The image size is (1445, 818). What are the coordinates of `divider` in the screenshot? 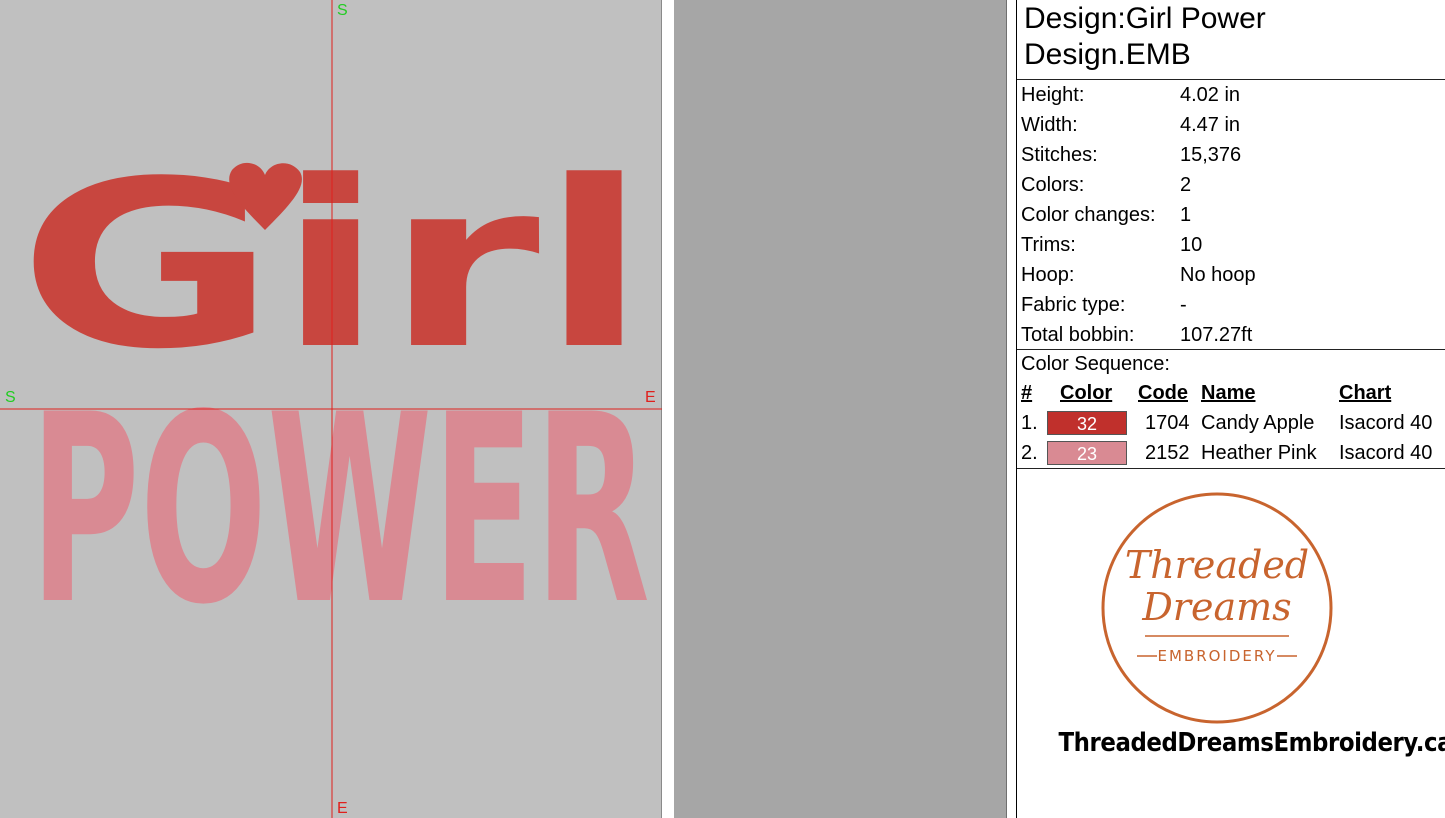 It's located at (1231, 468).